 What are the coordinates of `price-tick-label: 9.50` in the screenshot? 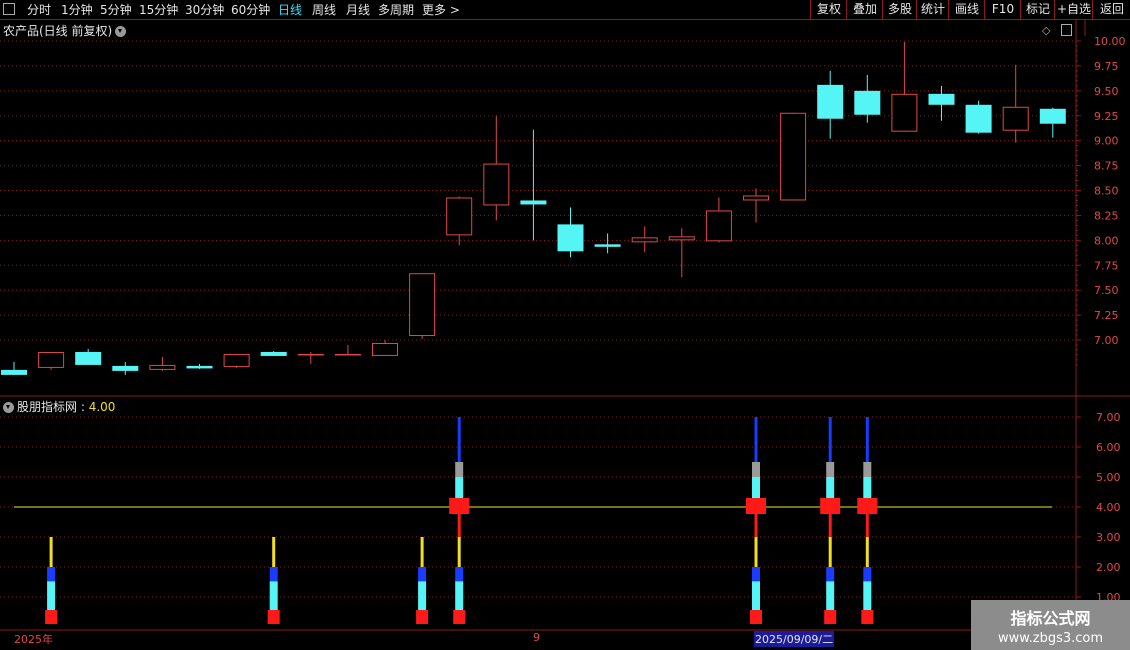 It's located at (1106, 91).